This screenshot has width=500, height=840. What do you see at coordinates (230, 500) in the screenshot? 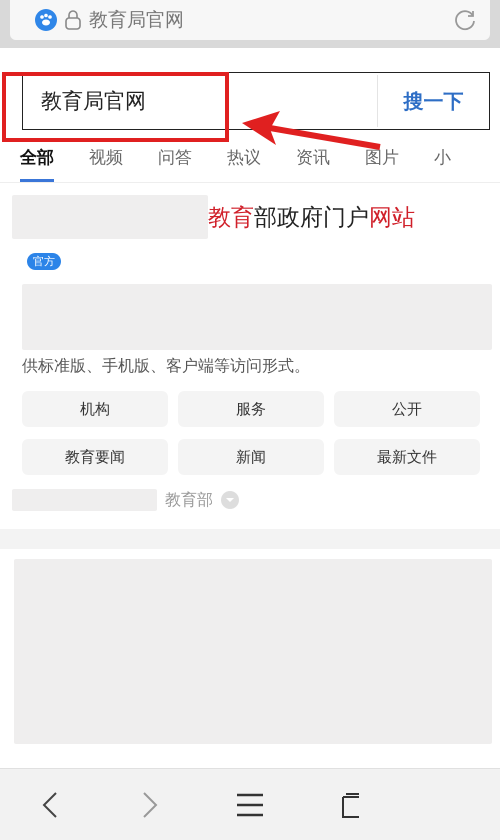
I see `dropdown-icon` at bounding box center [230, 500].